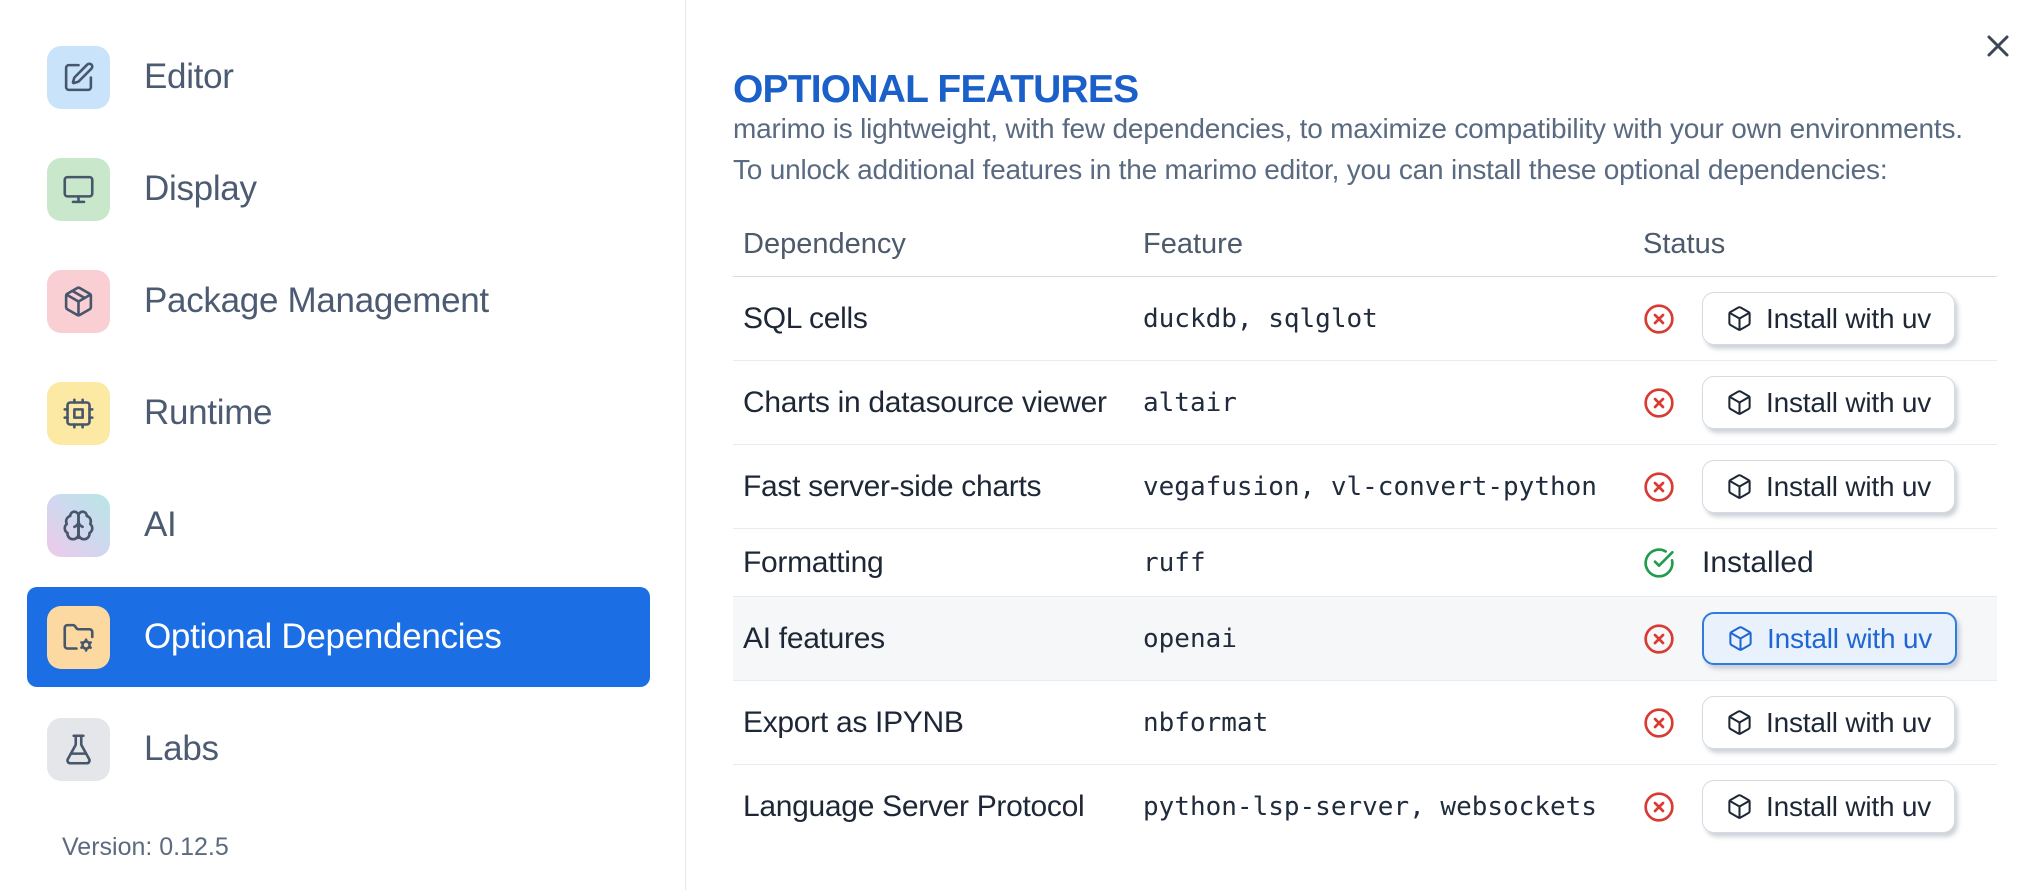  I want to click on dependency-name: AI features, so click(814, 638).